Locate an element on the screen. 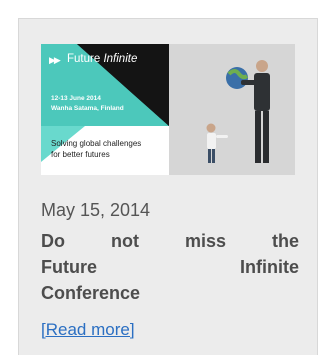 This screenshot has height=355, width=325. fast-forward-icon: ▶▶ is located at coordinates (55, 60).